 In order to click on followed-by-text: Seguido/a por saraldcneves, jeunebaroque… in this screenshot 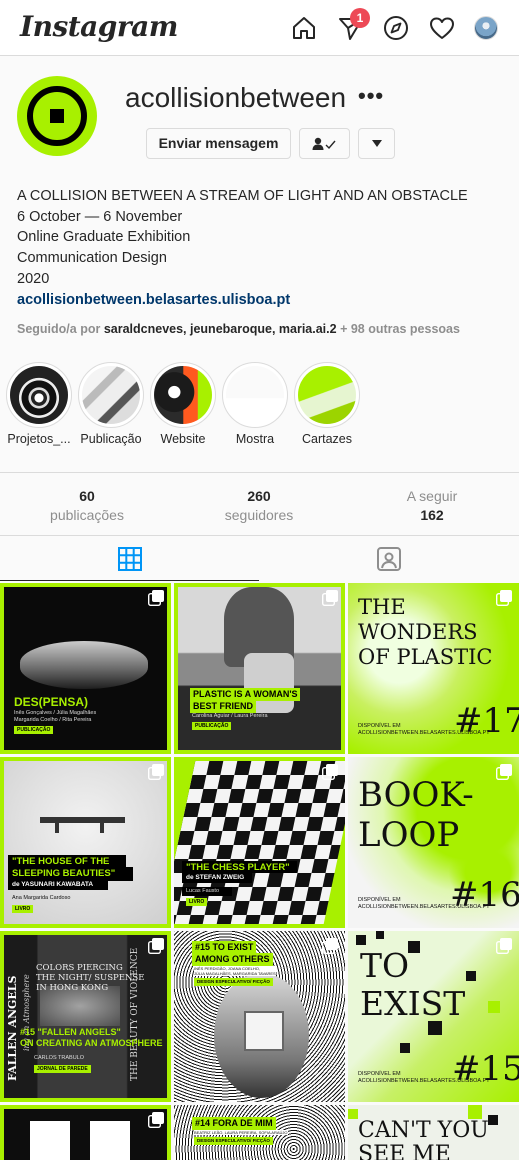, I will do `click(238, 329)`.